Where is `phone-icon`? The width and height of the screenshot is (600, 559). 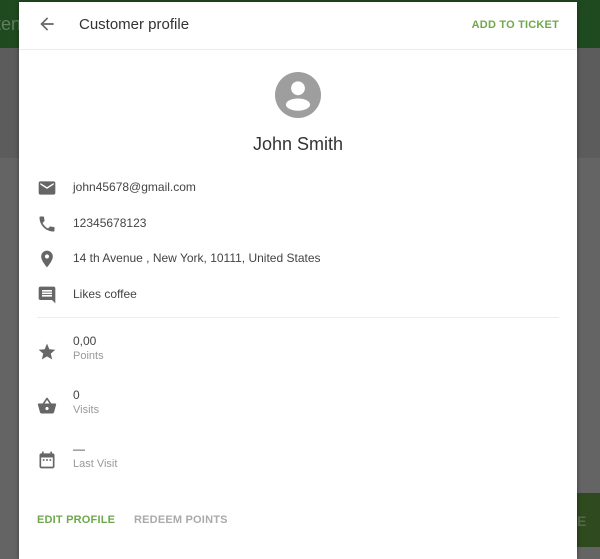
phone-icon is located at coordinates (47, 224).